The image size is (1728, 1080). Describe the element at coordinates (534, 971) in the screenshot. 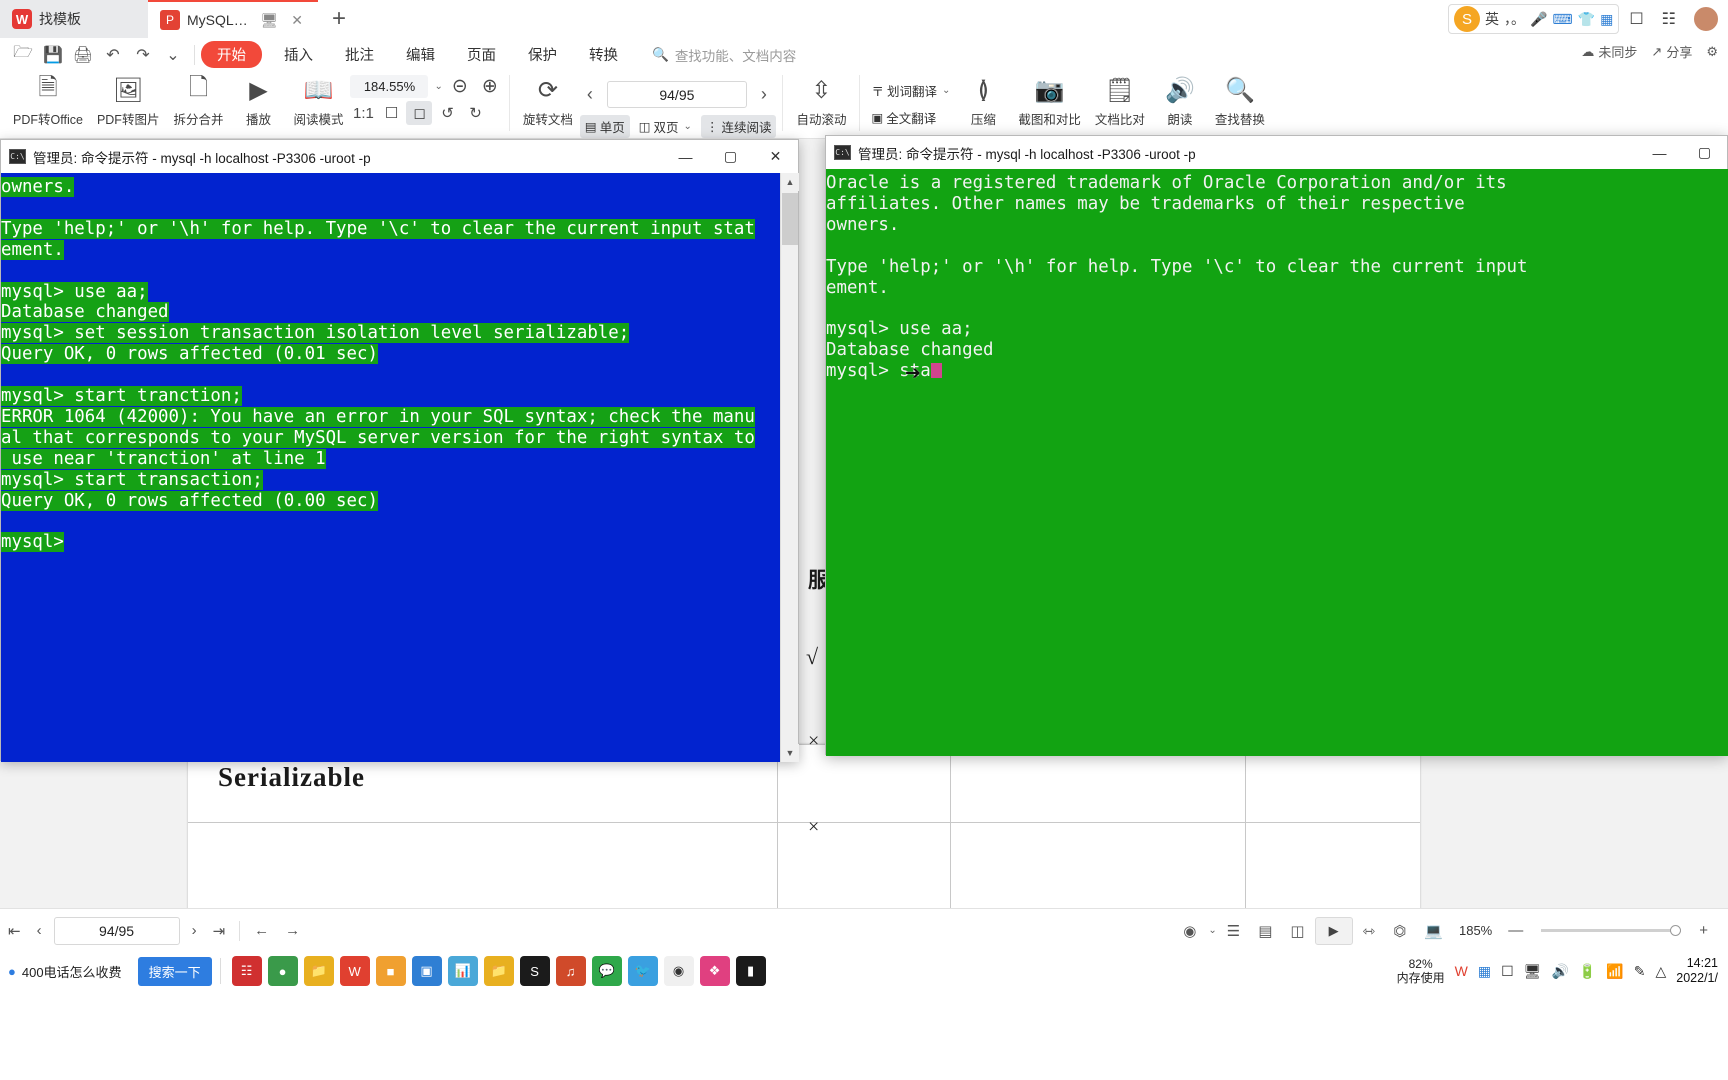

I see `s-icon: S` at that location.